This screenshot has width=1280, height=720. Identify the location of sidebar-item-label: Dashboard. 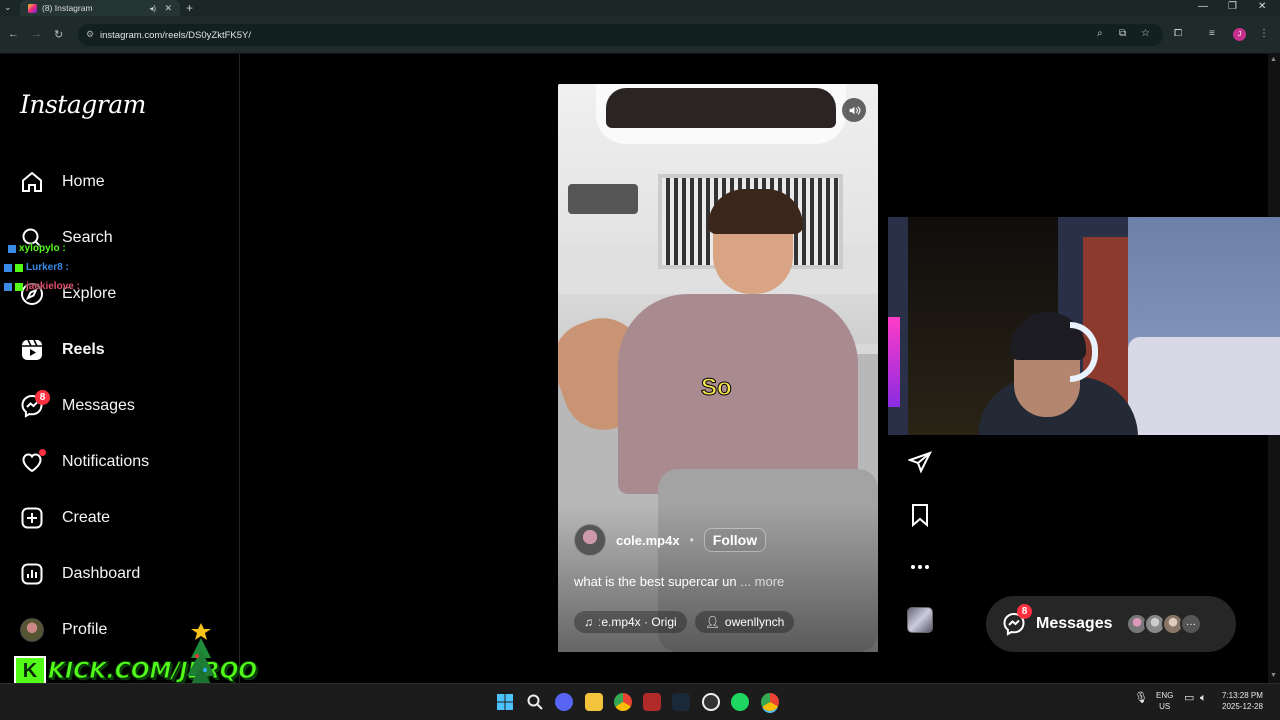
(101, 573).